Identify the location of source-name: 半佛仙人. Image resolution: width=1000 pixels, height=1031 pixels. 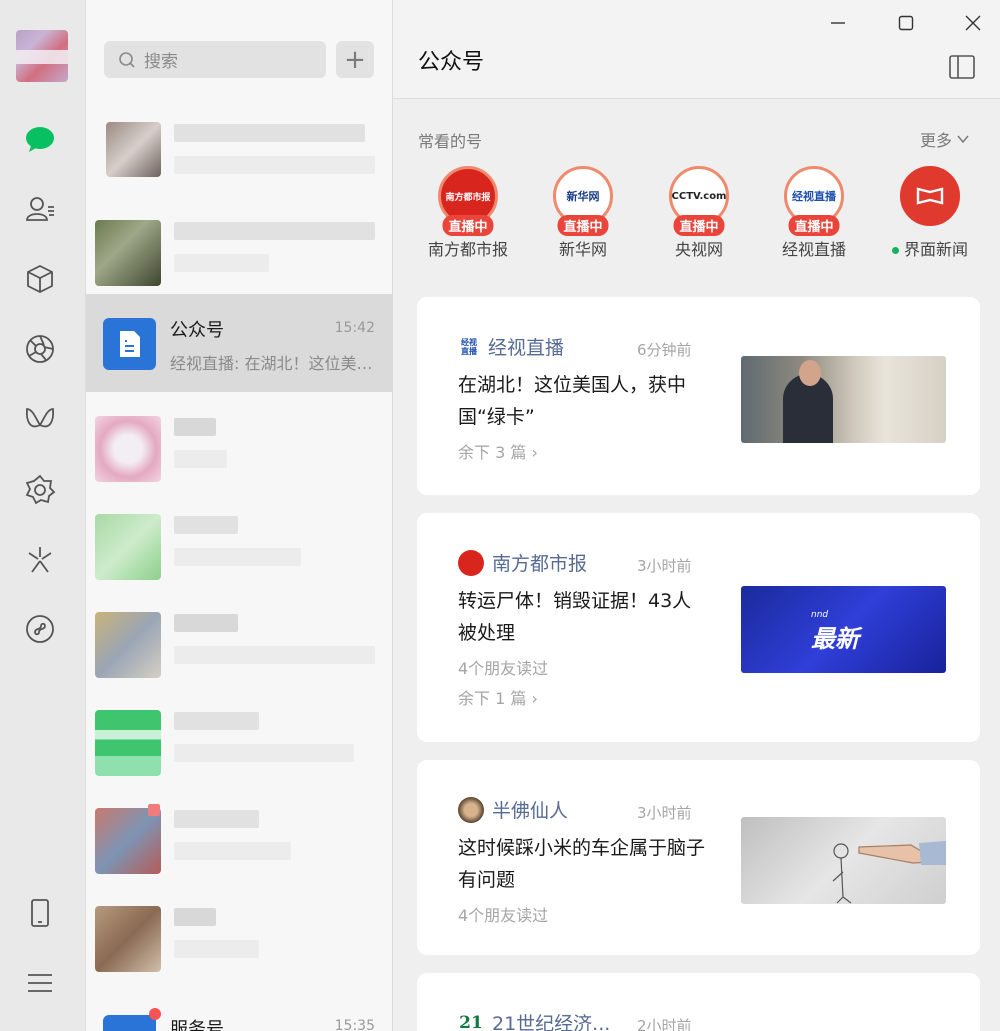
(530, 811).